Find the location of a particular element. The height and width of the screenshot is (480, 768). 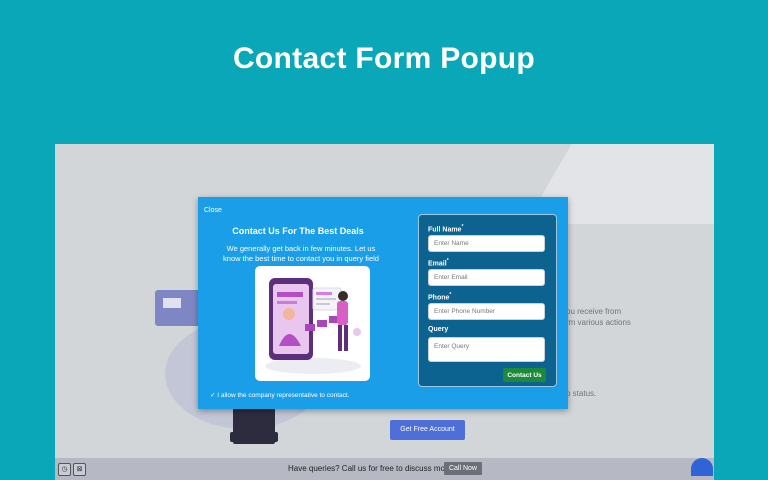

phone-label: Phone* is located at coordinates (440, 297).